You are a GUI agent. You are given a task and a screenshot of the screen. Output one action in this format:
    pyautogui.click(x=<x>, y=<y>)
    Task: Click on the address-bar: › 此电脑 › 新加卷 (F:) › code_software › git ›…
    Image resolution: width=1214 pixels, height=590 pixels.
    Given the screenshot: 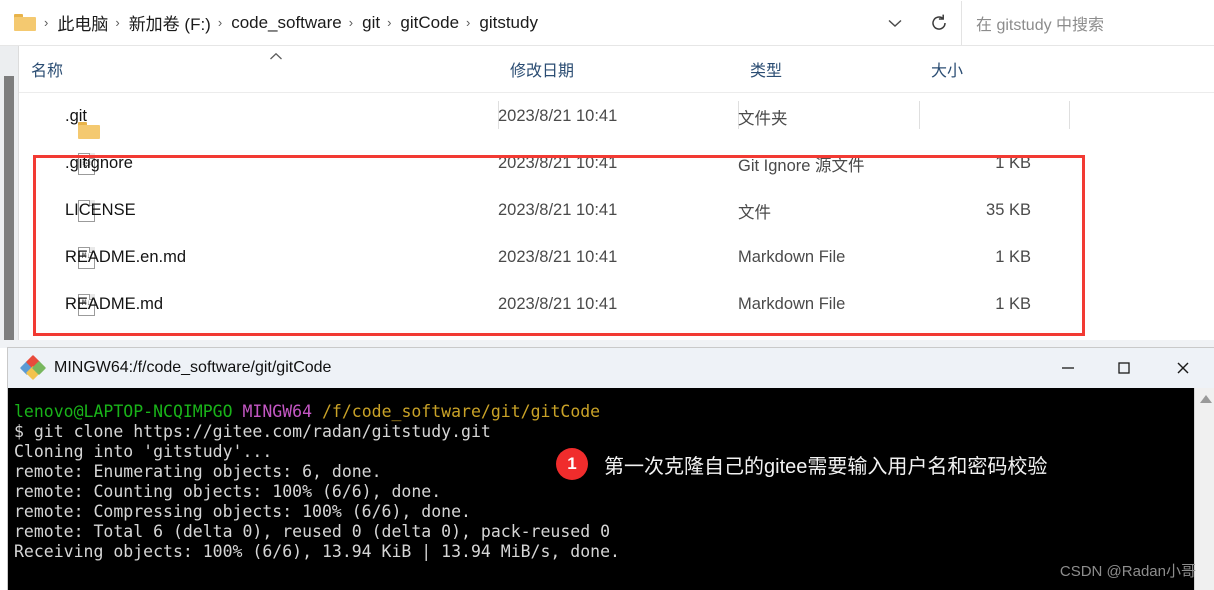 What is the action you would take?
    pyautogui.click(x=607, y=22)
    